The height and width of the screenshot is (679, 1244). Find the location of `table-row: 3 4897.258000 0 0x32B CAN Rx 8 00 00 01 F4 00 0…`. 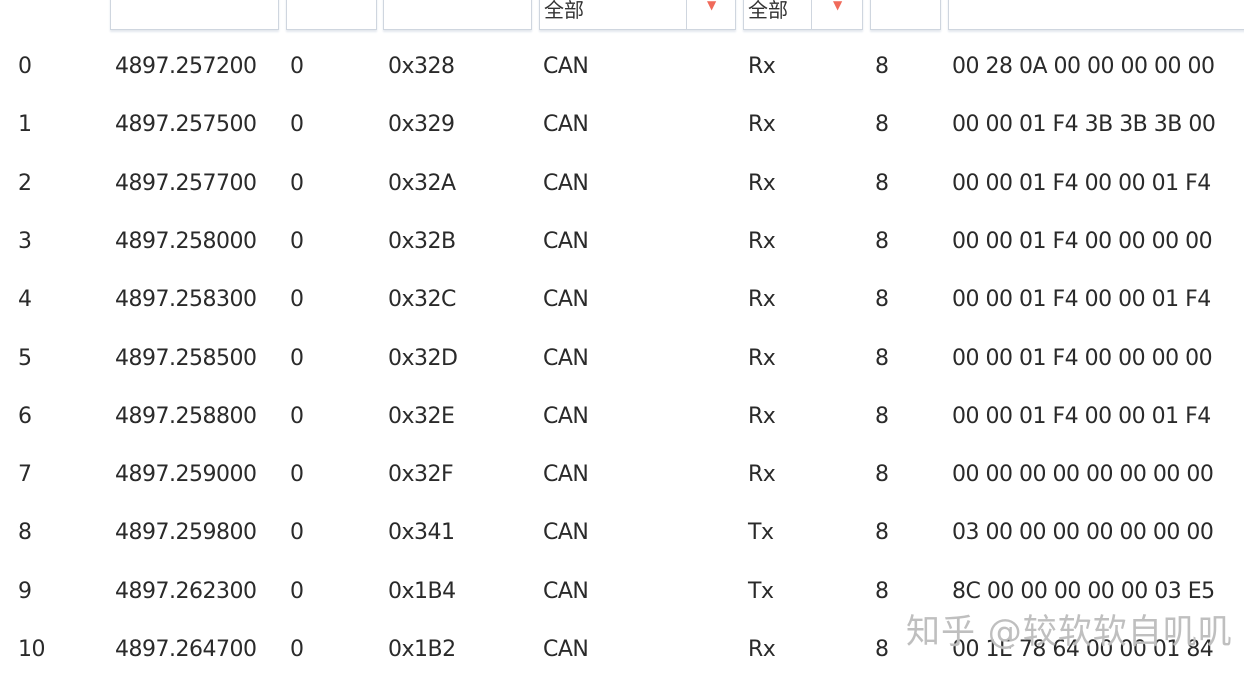

table-row: 3 4897.258000 0 0x32B CAN Rx 8 00 00 01 F4 00 0… is located at coordinates (622, 242).